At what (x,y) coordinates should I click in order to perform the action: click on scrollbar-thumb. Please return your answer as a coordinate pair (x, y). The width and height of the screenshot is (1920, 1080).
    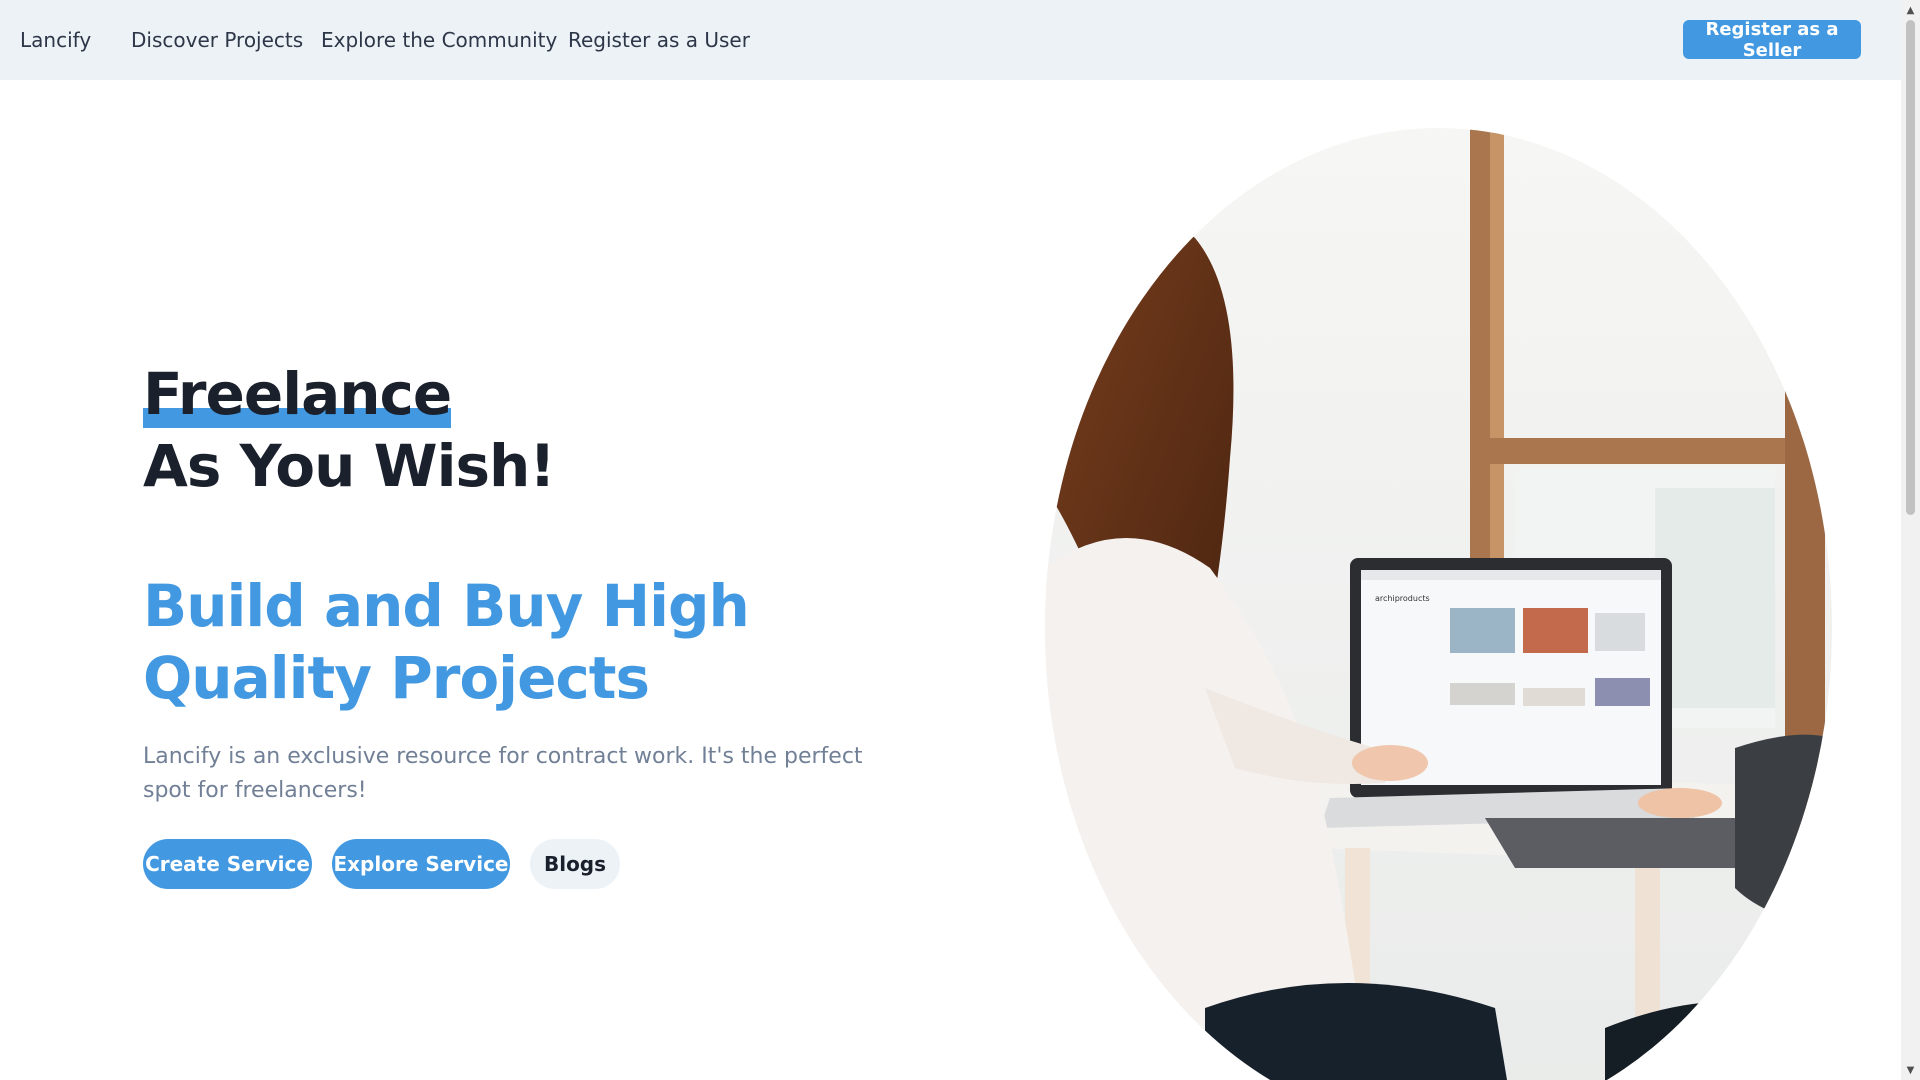
    Looking at the image, I should click on (1910, 267).